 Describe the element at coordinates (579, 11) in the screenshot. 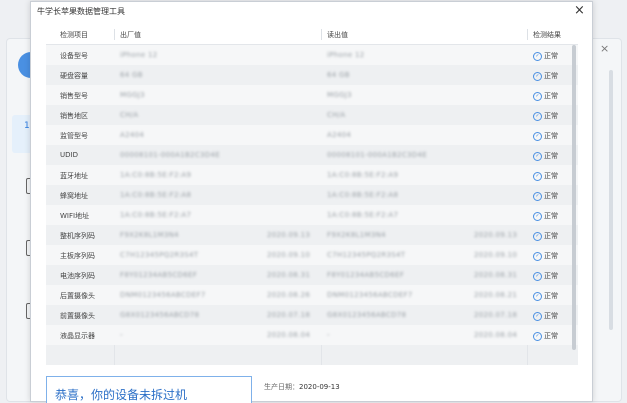

I see `close-icon: ×` at that location.